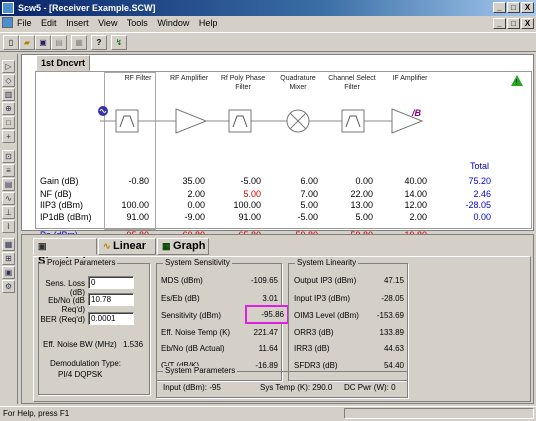 The image size is (536, 421). Describe the element at coordinates (59, 42) in the screenshot. I see `print-icon: ▤` at that location.